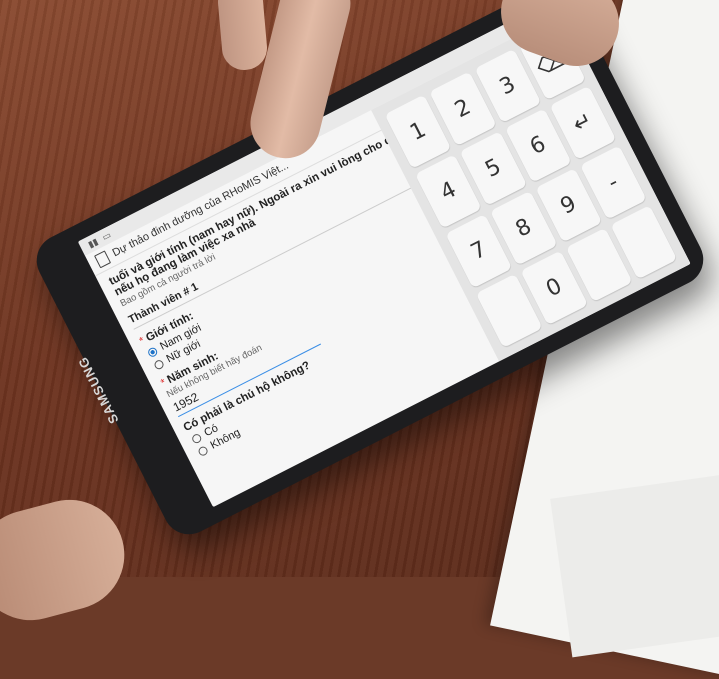 The height and width of the screenshot is (679, 719). What do you see at coordinates (103, 259) in the screenshot?
I see `document-icon` at bounding box center [103, 259].